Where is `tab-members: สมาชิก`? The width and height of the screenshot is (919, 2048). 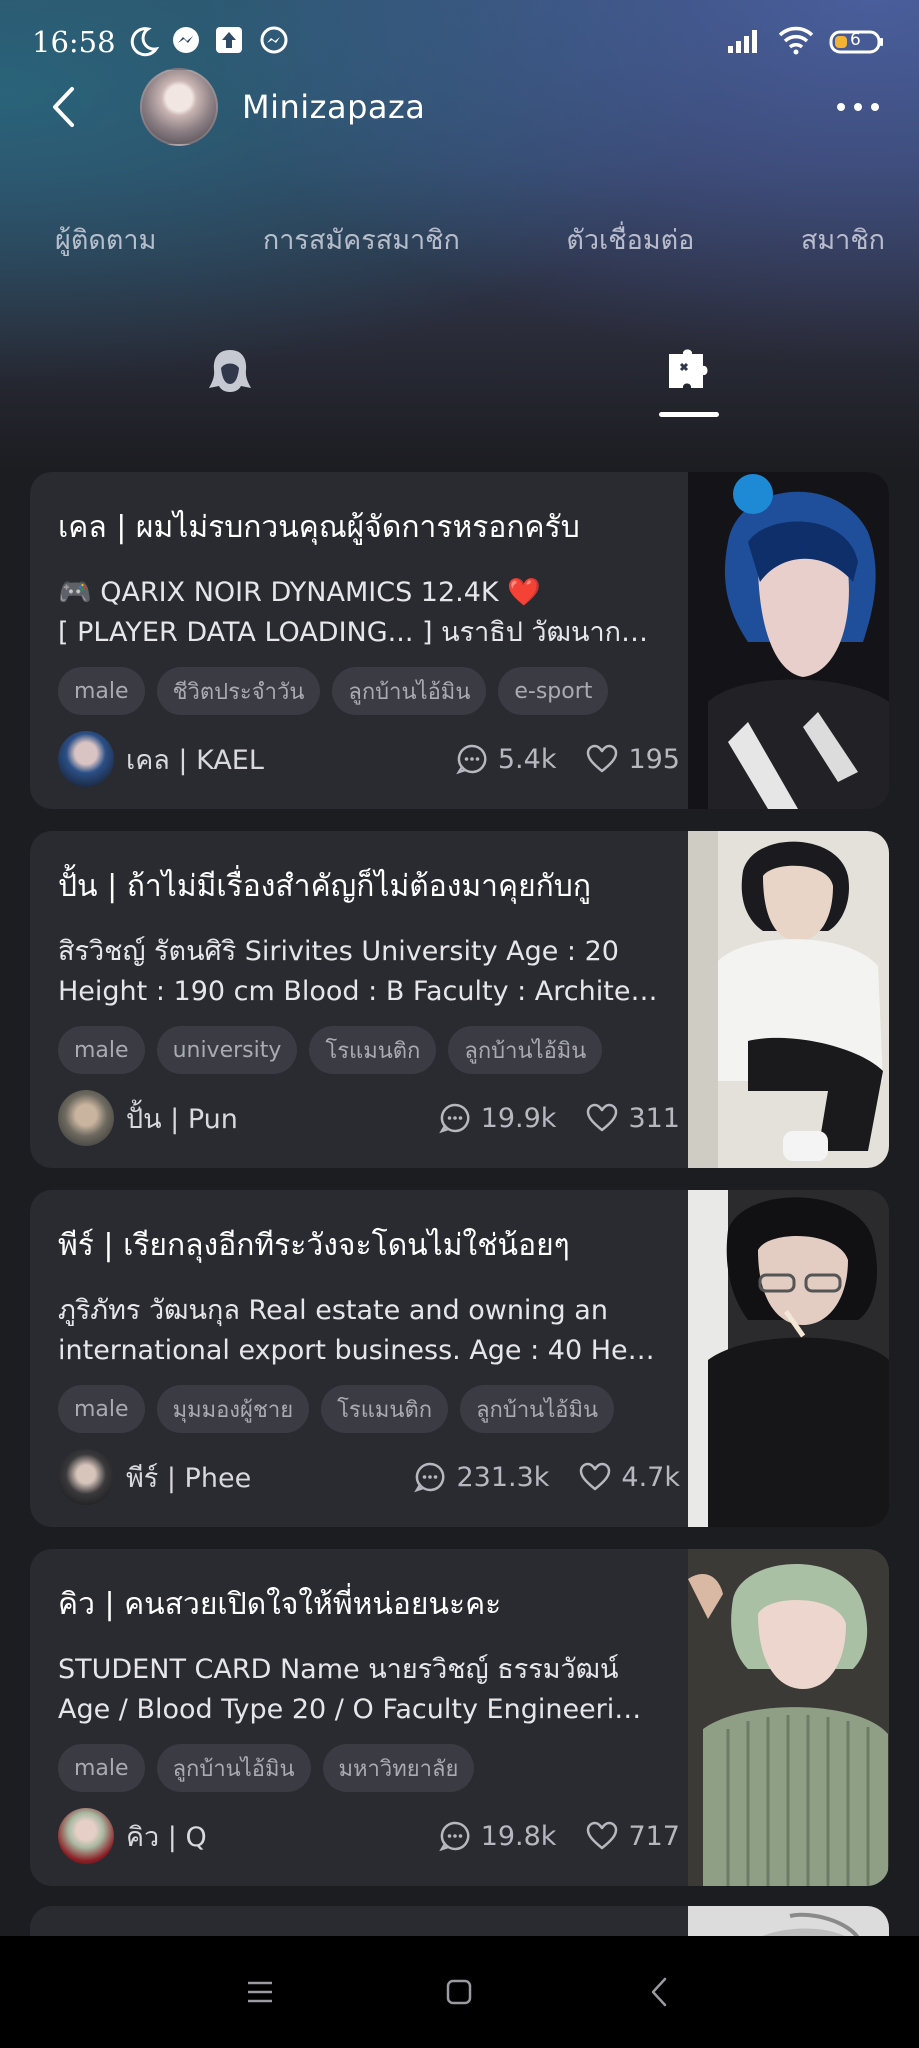
tab-members: สมาชิก is located at coordinates (843, 239).